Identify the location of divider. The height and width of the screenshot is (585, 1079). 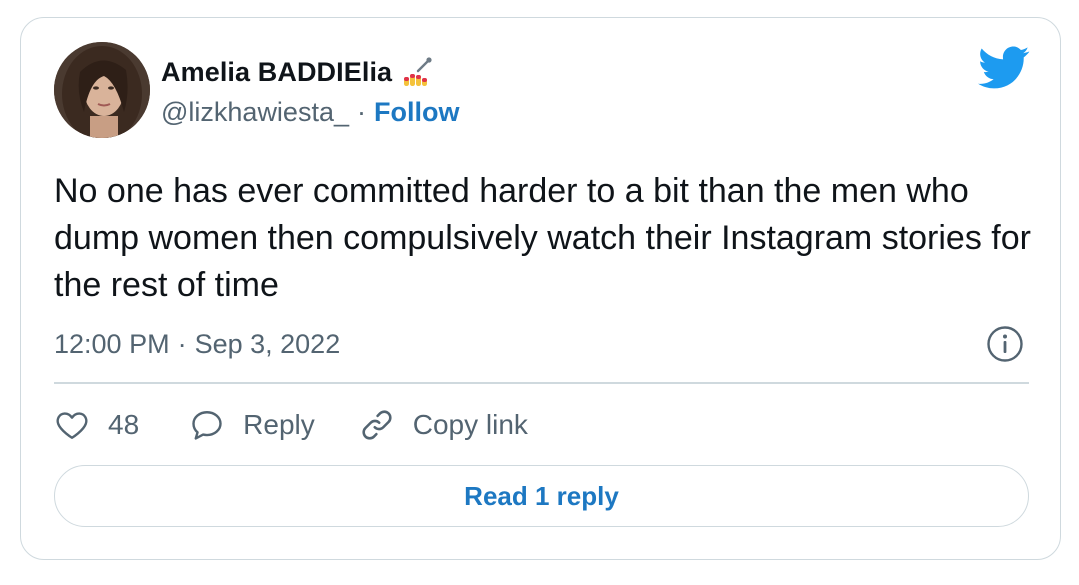
(541, 383).